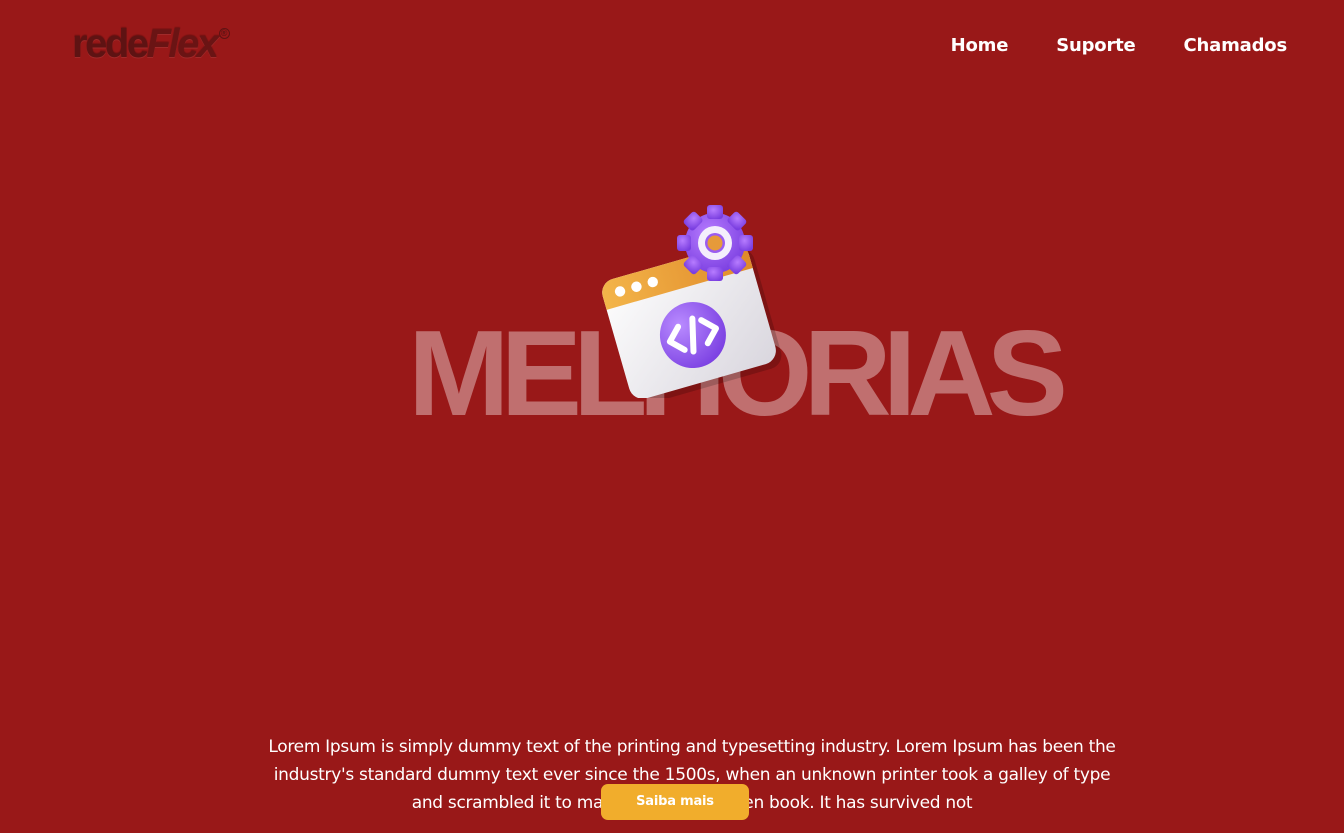  Describe the element at coordinates (687, 301) in the screenshot. I see `code-window-gear-icon` at that location.